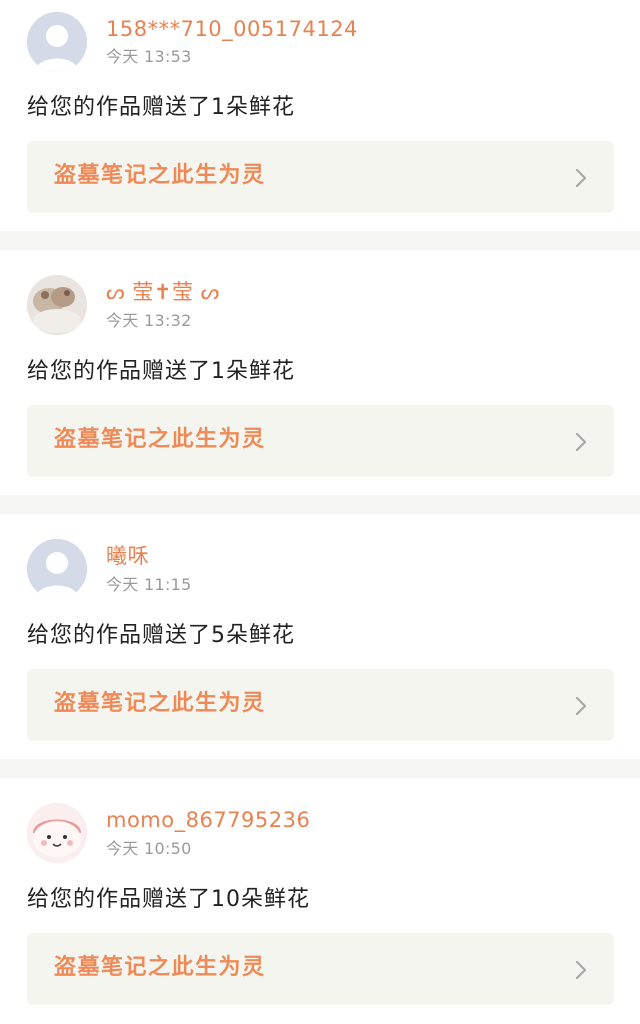  I want to click on timestamp: 今天 13:32, so click(149, 320).